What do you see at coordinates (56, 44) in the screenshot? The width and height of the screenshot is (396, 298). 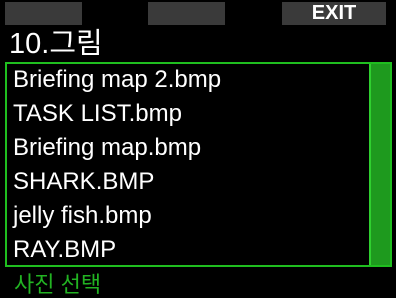 I see `page-title: 10.그림` at bounding box center [56, 44].